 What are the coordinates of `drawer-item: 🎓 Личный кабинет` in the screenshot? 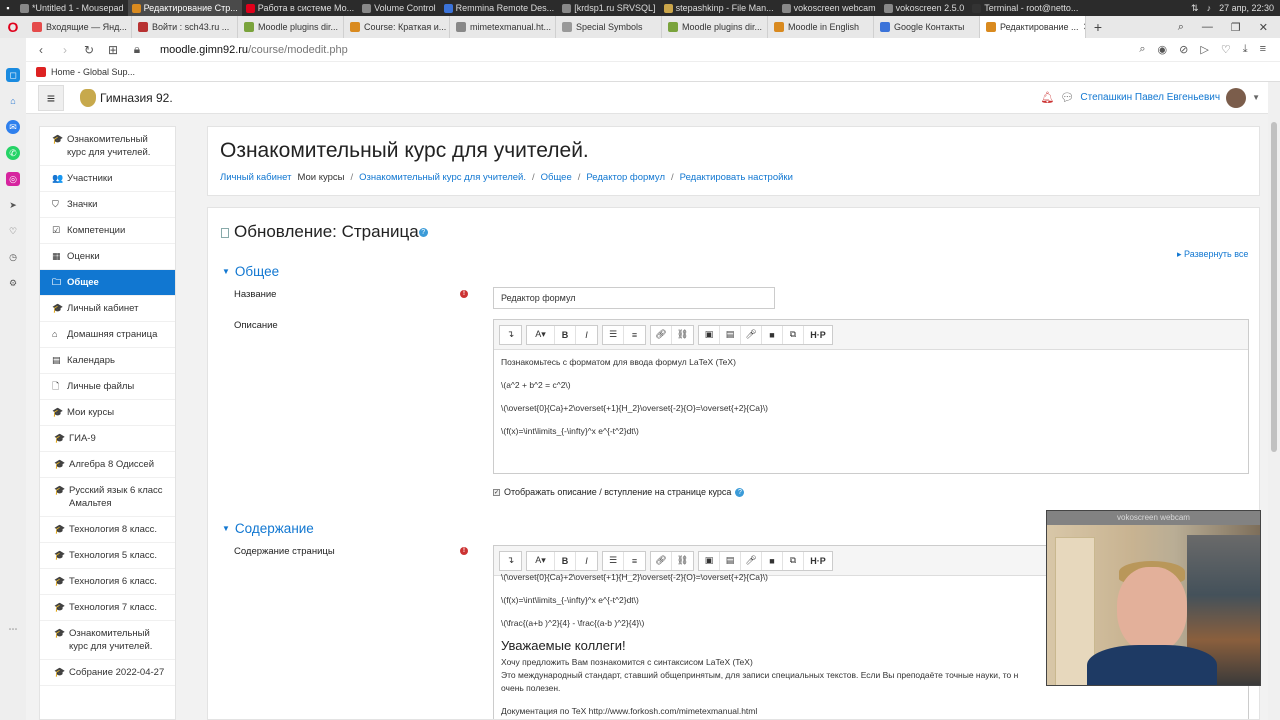 It's located at (107, 309).